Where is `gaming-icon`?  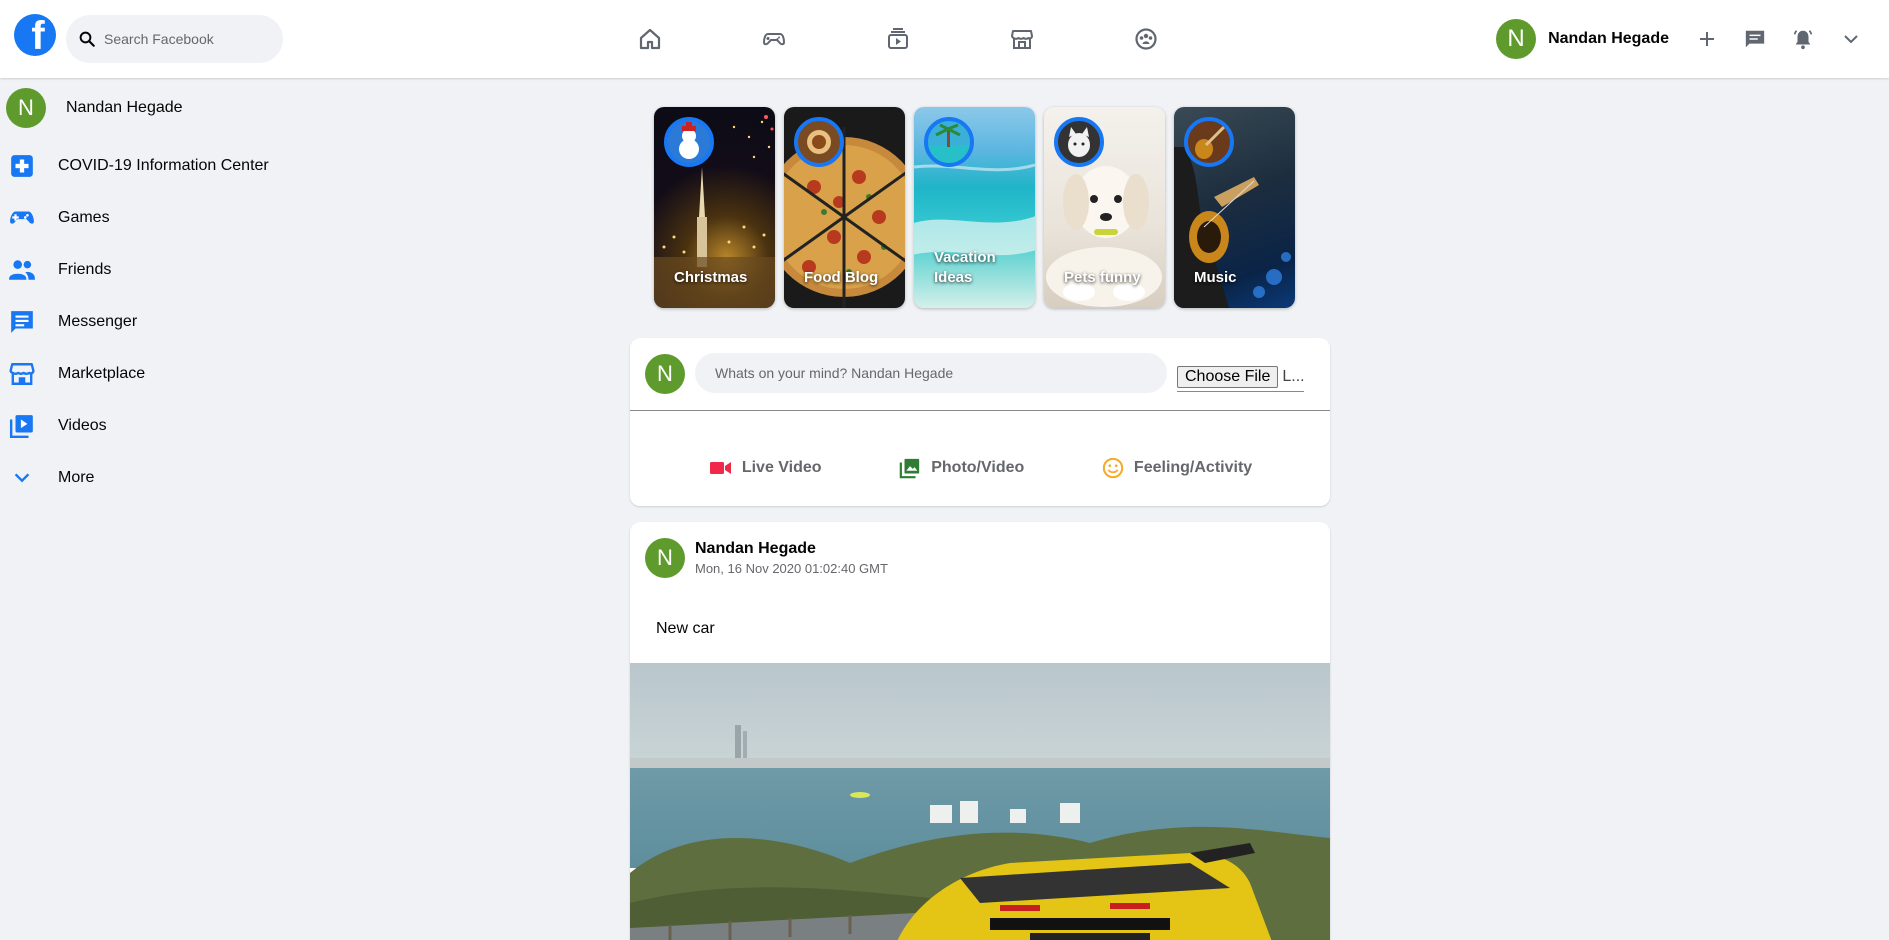
gaming-icon is located at coordinates (774, 39).